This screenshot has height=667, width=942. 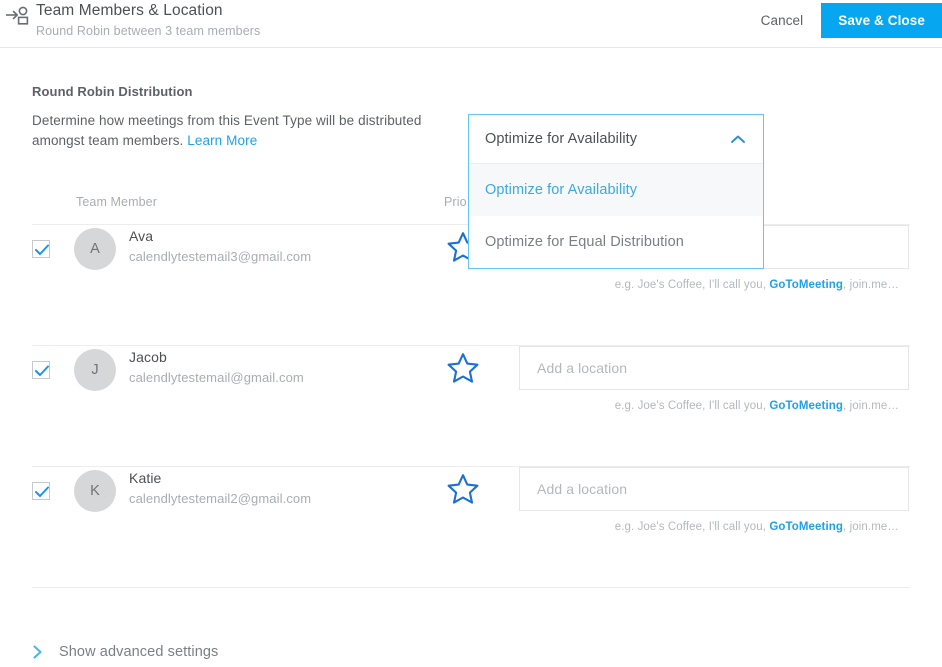 I want to click on show-advanced-settings-toggle: Show advanced settings, so click(x=125, y=652).